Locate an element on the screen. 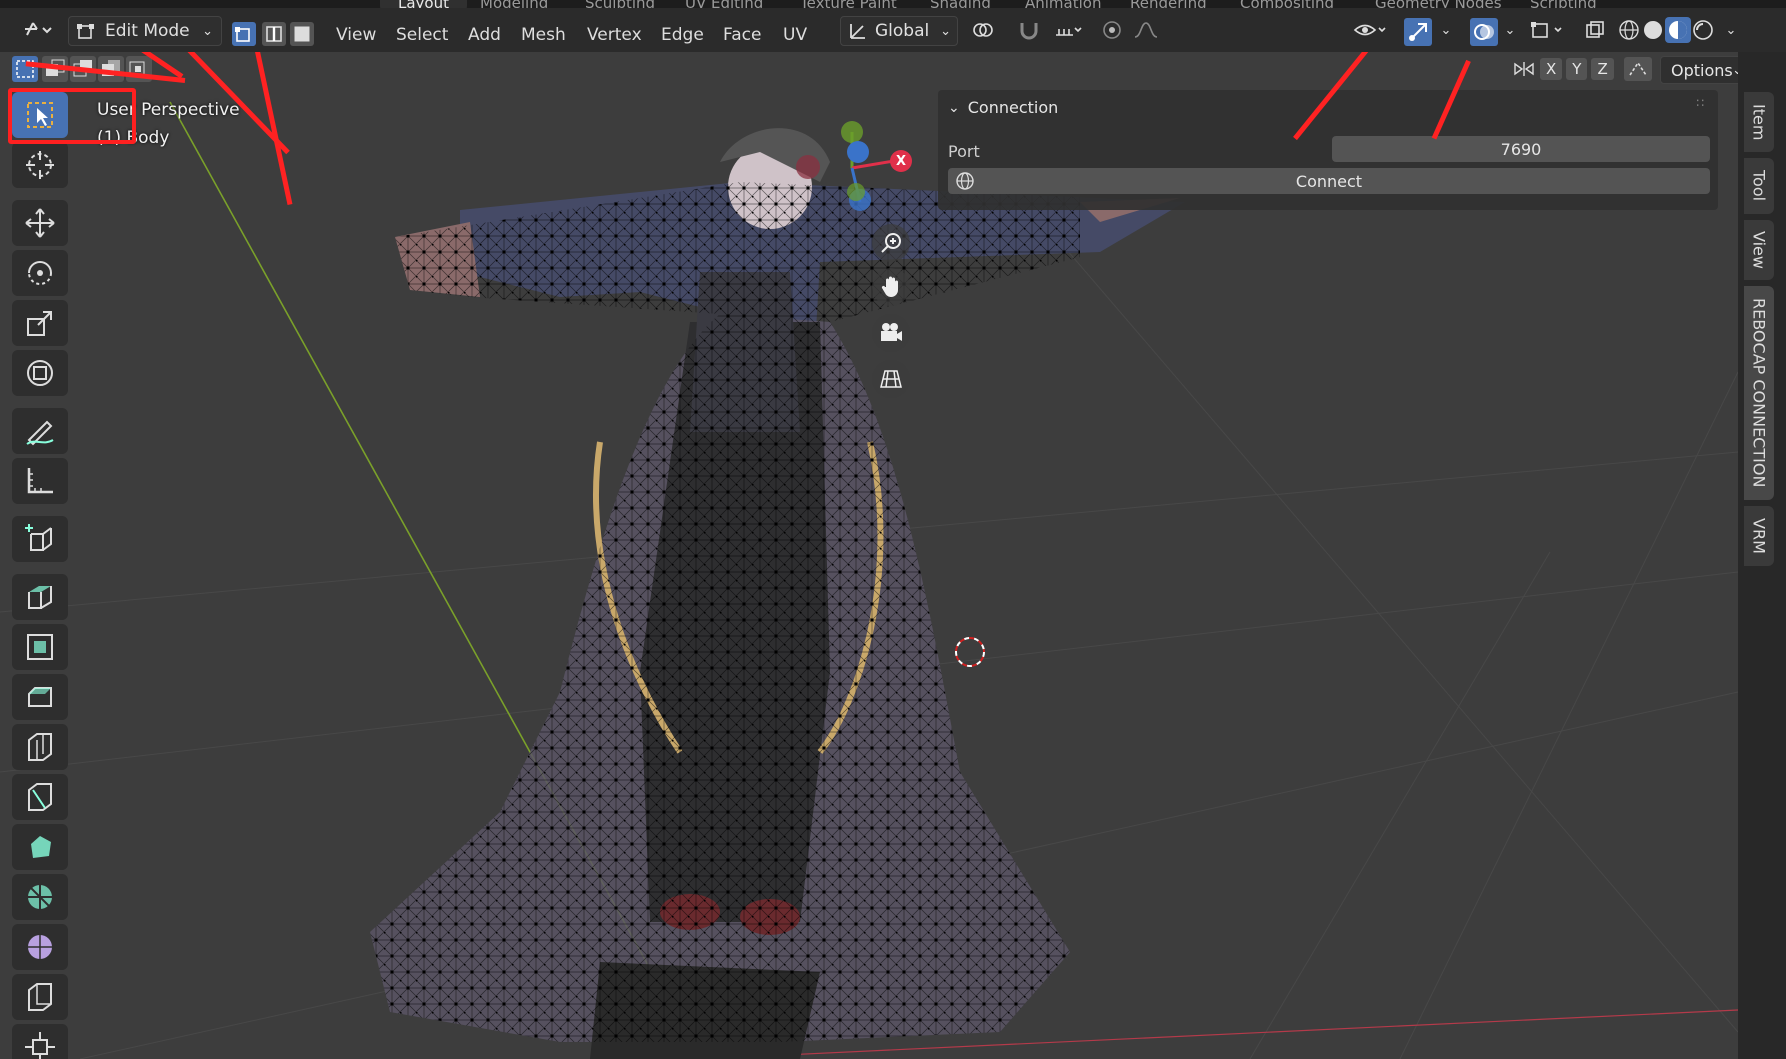 The image size is (1786, 1059). edge-select-icon is located at coordinates (274, 34).